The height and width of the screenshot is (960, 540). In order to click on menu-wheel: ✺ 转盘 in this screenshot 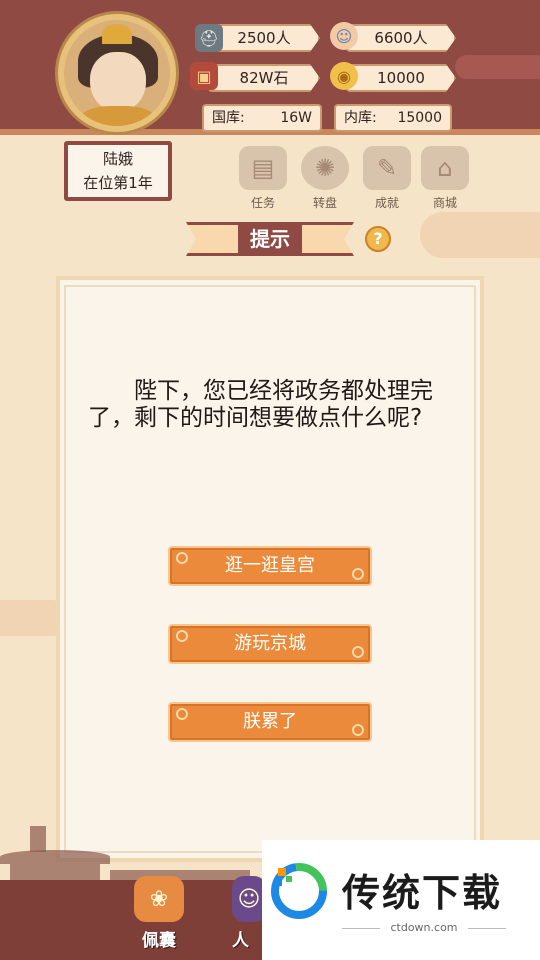, I will do `click(325, 179)`.